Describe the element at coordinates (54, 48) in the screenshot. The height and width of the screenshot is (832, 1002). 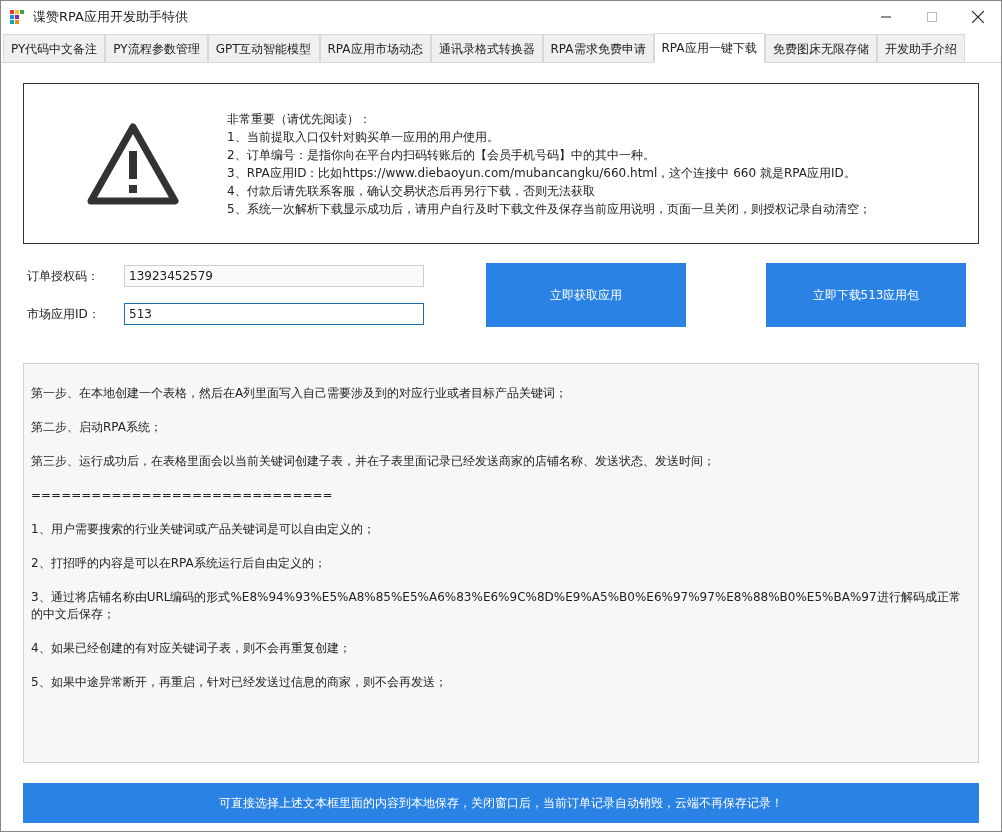
I see `tab: PY代码中文备注` at that location.